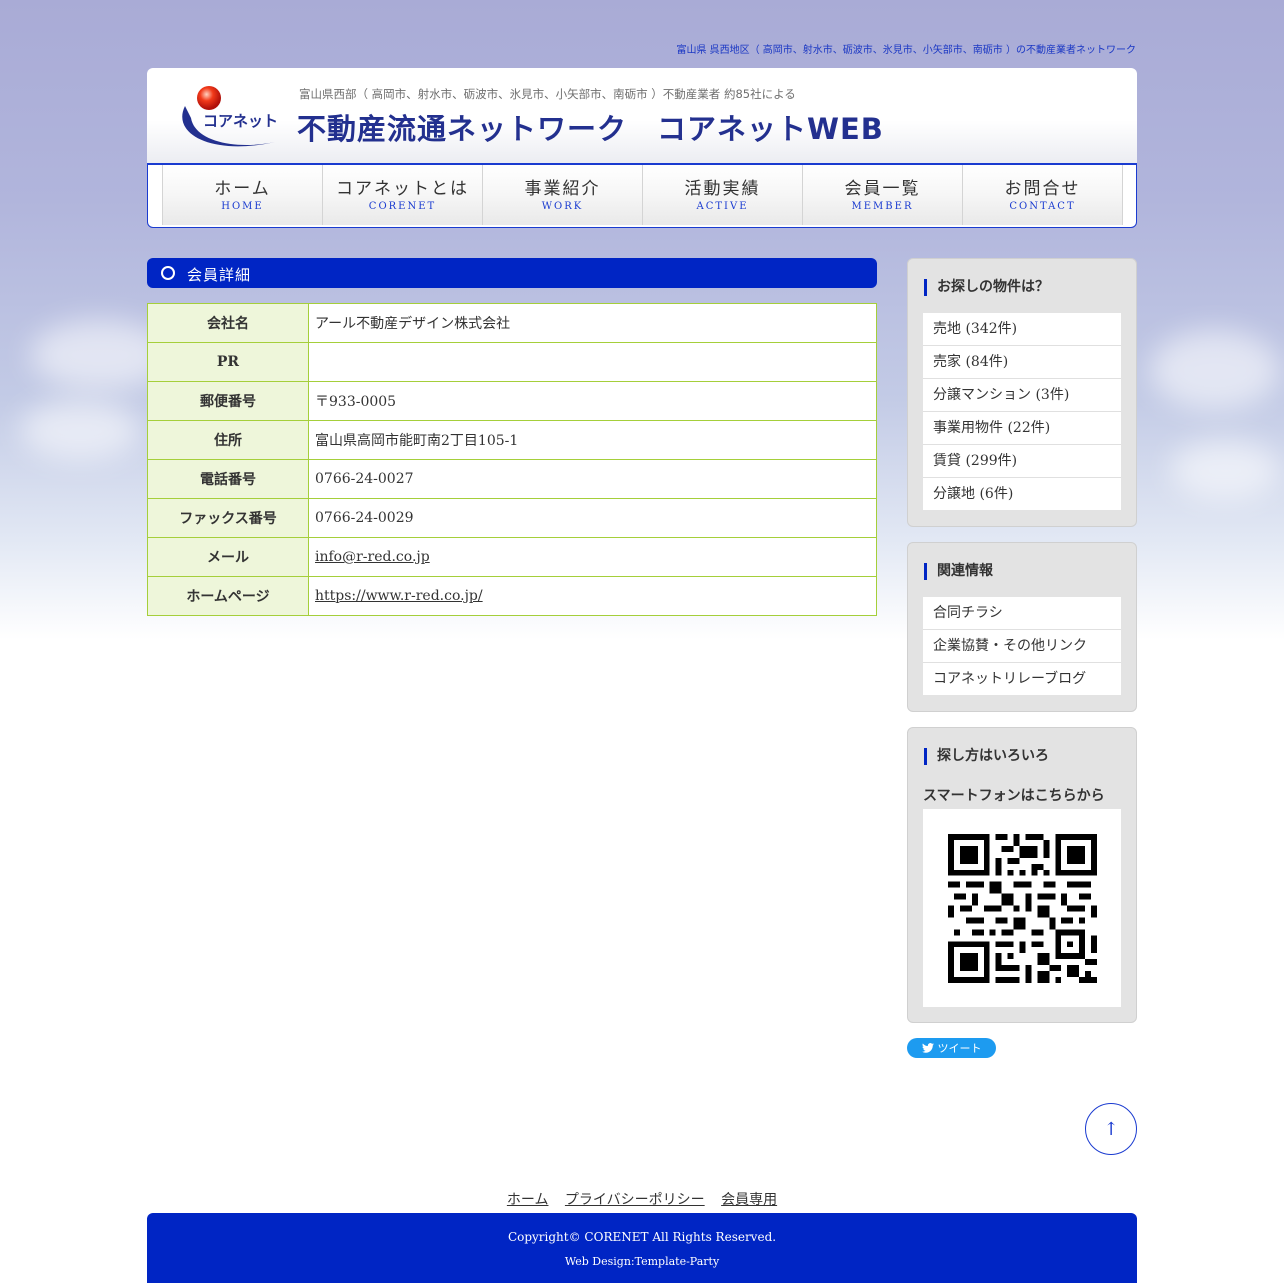  What do you see at coordinates (958, 571) in the screenshot?
I see `related-info-title: 関連情報` at bounding box center [958, 571].